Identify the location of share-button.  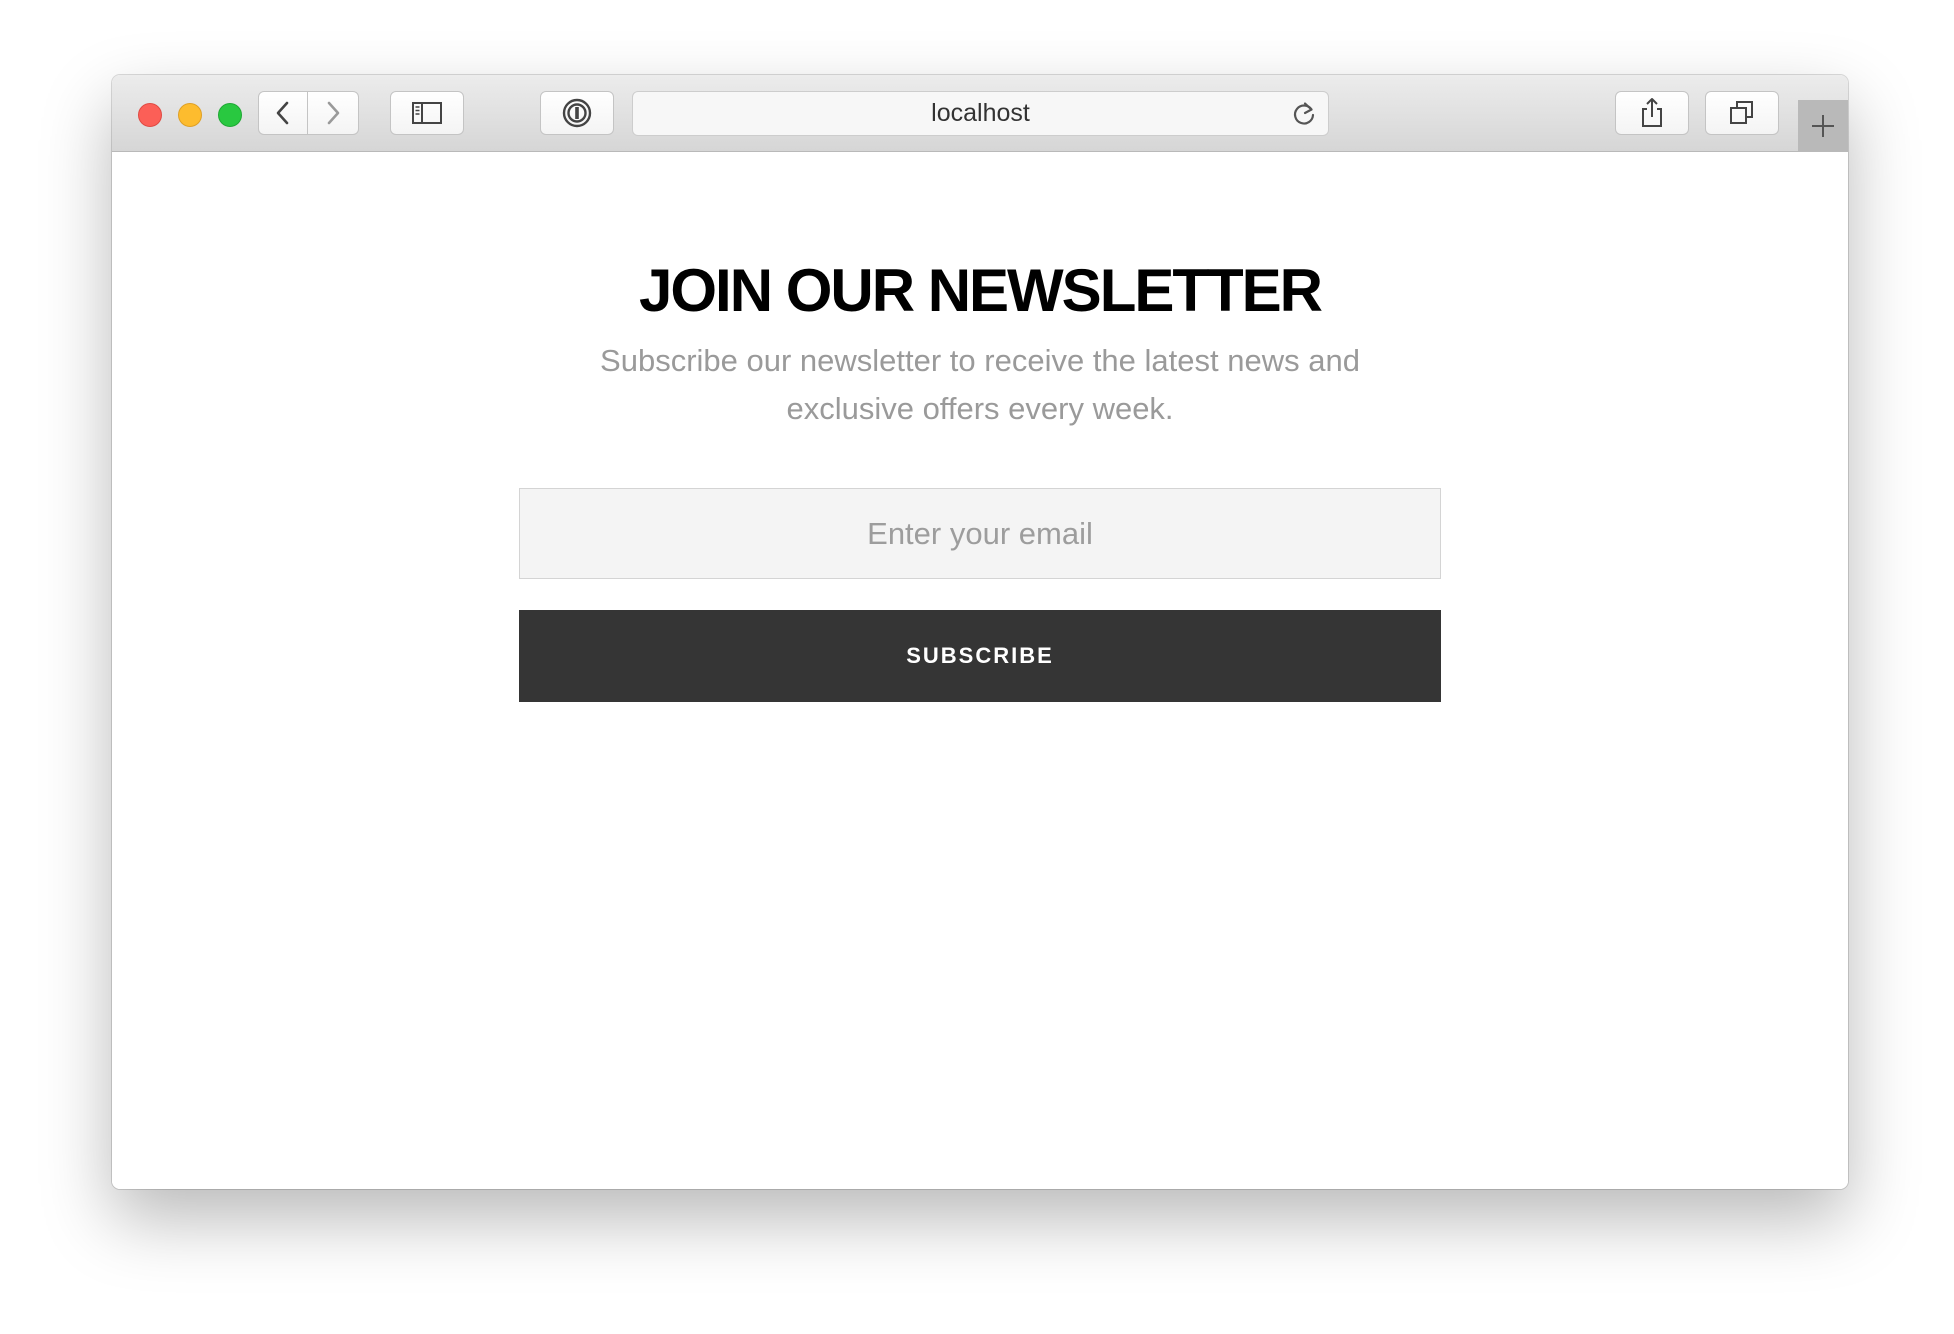
(1652, 113).